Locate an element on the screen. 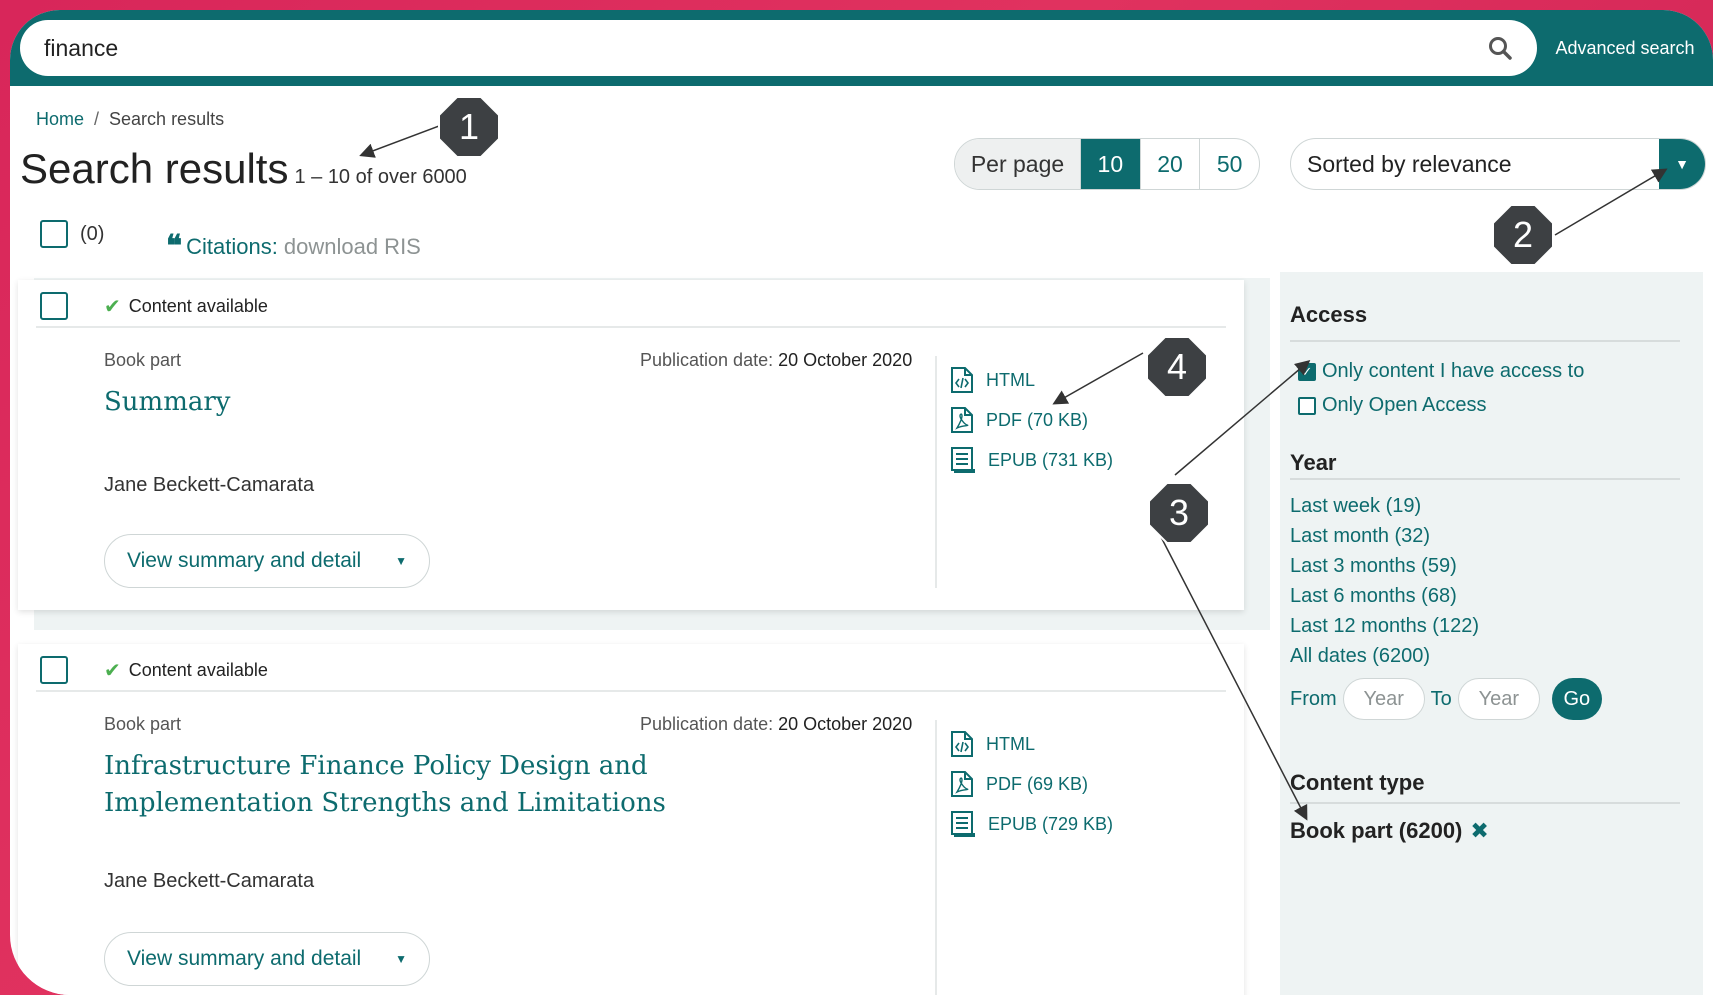 This screenshot has height=995, width=1713. annotation-marker-label: 3 is located at coordinates (1179, 512).